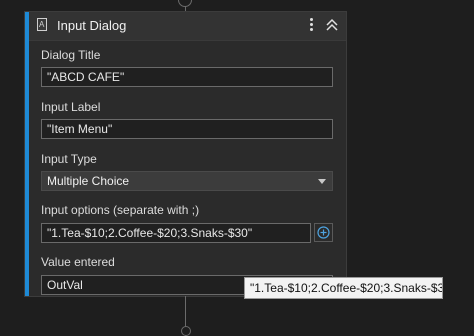  I want to click on input-options-label: Input options (separate with ;), so click(120, 210).